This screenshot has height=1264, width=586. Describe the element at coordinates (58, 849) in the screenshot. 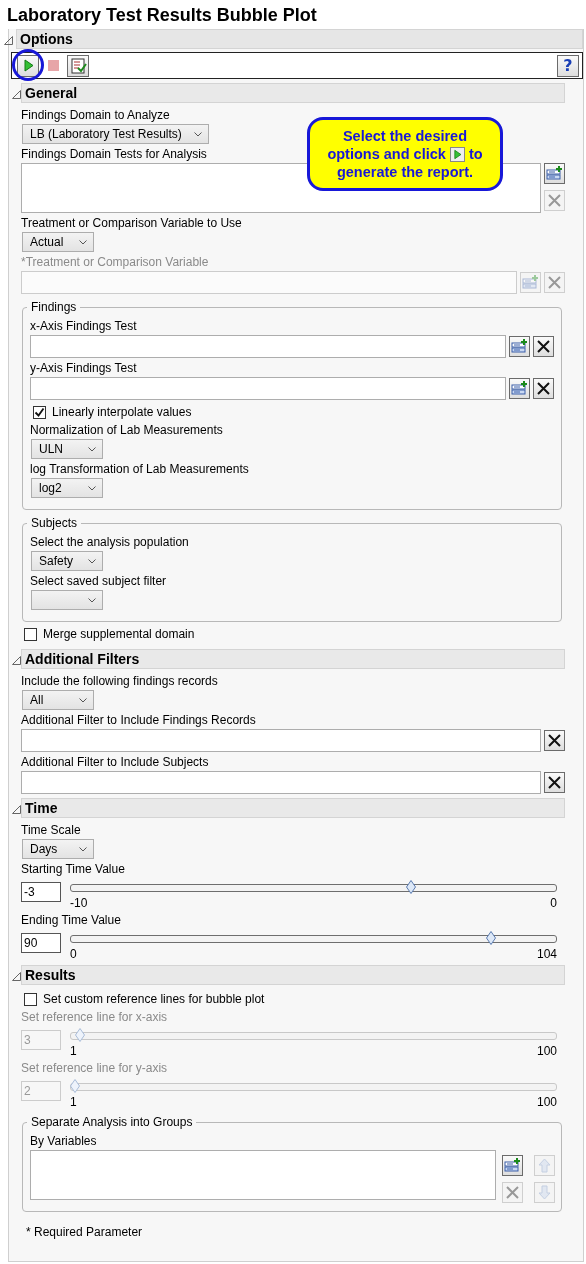

I see `dropdown: Days` at that location.